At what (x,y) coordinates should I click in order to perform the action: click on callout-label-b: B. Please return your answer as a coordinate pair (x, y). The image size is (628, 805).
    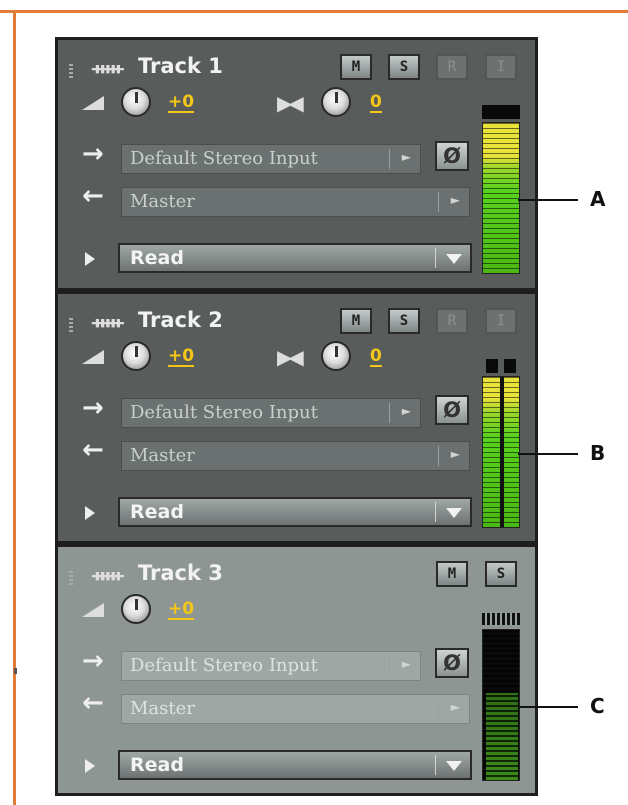
    Looking at the image, I should click on (598, 453).